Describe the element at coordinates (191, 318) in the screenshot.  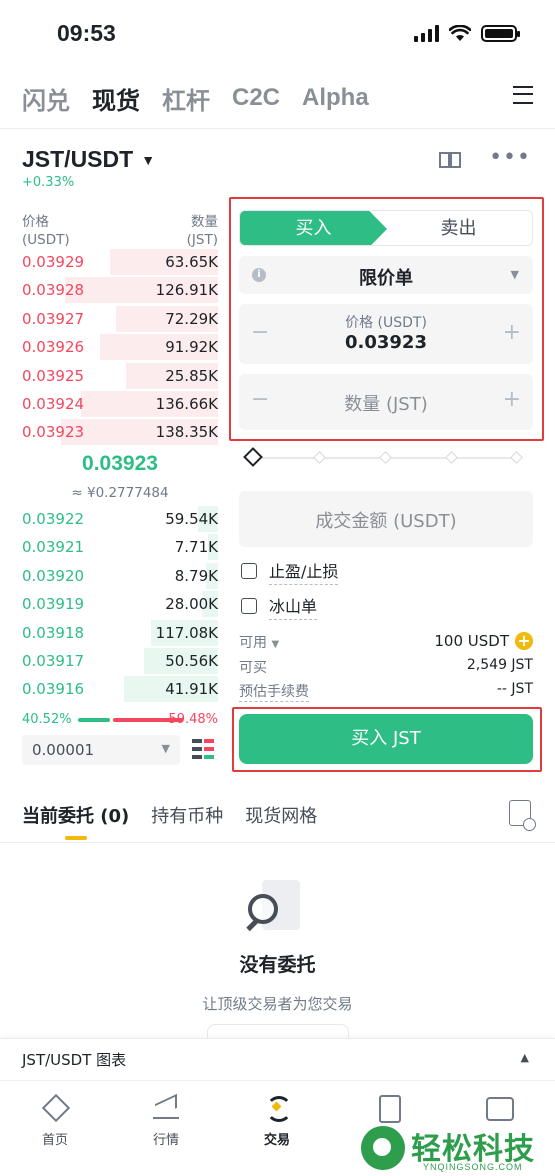
I see `order-quantity: 72.29K` at that location.